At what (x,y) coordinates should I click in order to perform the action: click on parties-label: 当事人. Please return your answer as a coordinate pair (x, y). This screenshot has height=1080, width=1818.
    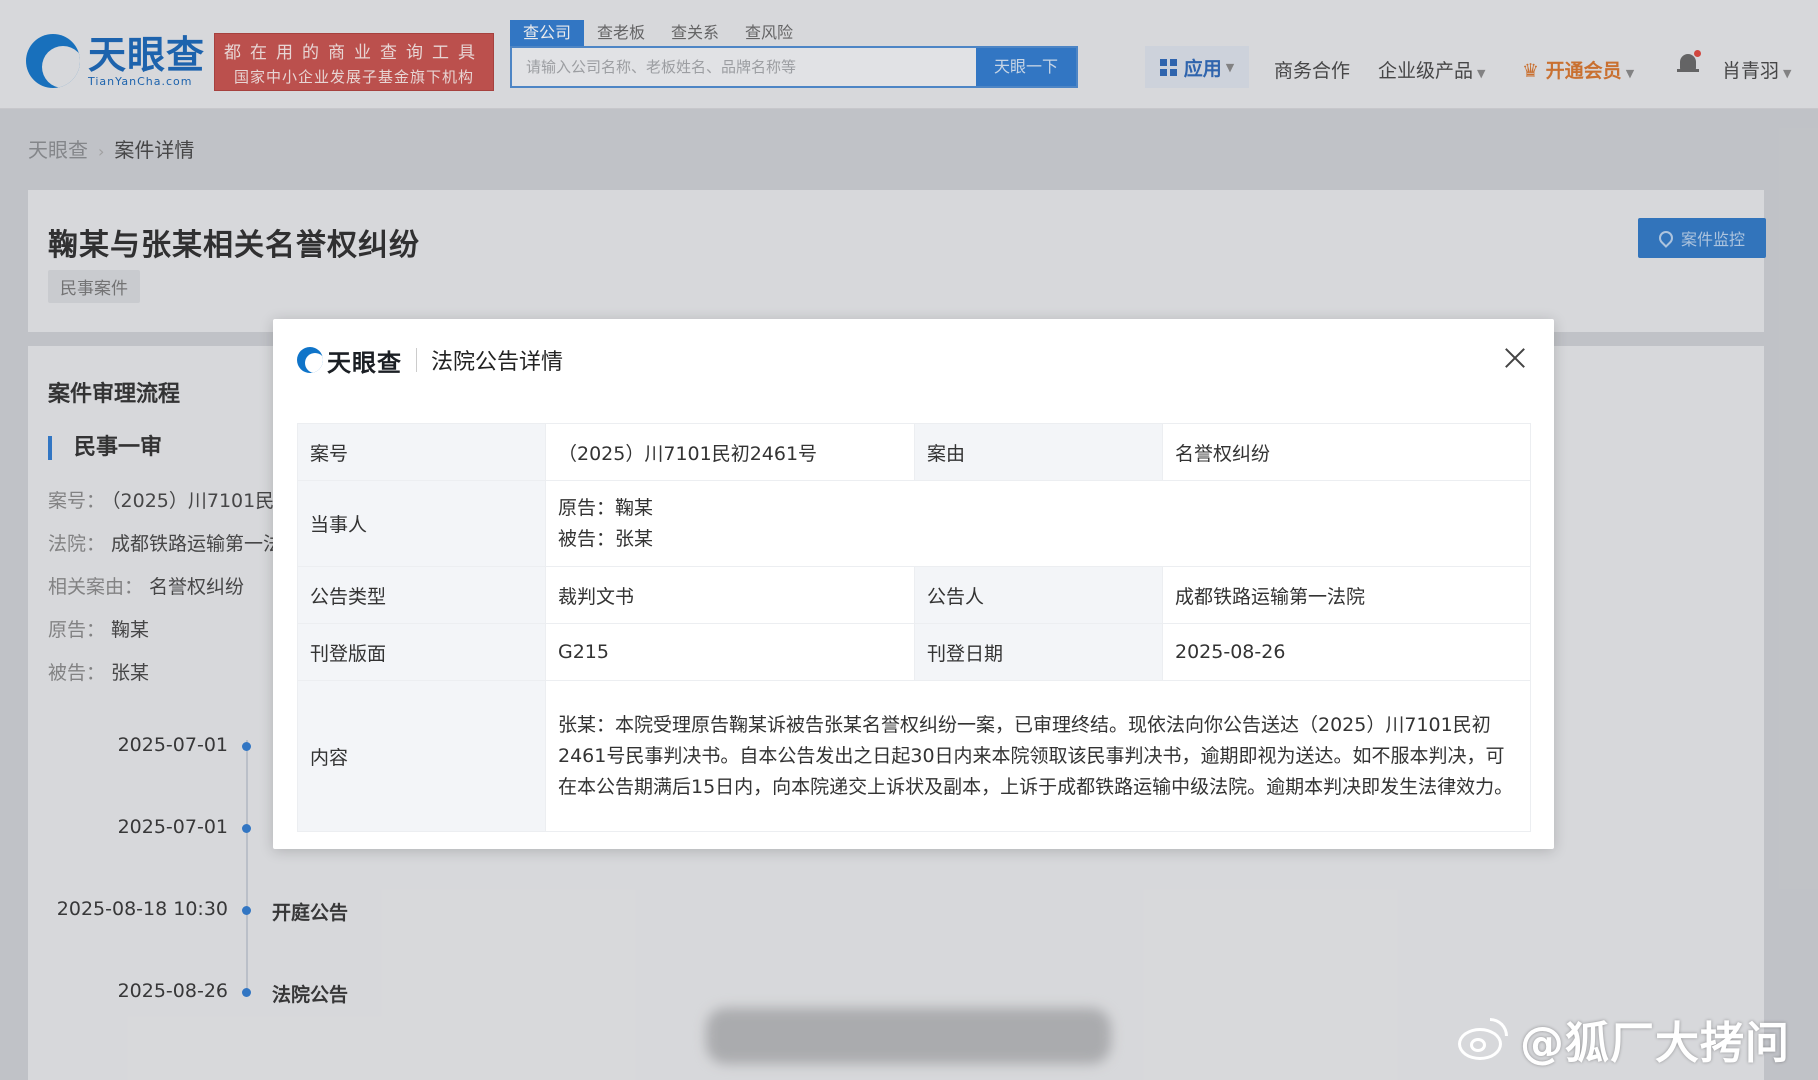
    Looking at the image, I should click on (421, 523).